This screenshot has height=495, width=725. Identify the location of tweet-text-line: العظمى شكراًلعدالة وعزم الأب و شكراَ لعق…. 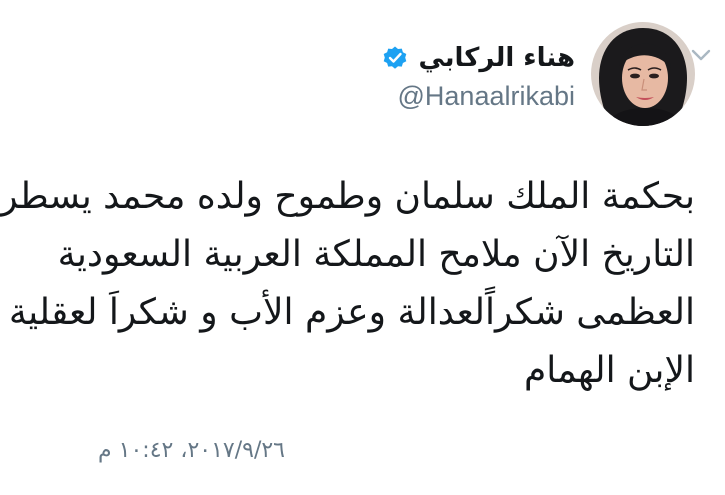
(351, 312).